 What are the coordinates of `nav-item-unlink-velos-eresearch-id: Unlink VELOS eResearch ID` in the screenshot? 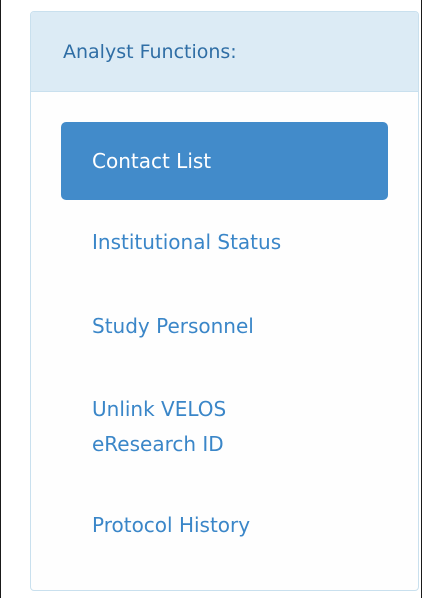 It's located at (224, 427).